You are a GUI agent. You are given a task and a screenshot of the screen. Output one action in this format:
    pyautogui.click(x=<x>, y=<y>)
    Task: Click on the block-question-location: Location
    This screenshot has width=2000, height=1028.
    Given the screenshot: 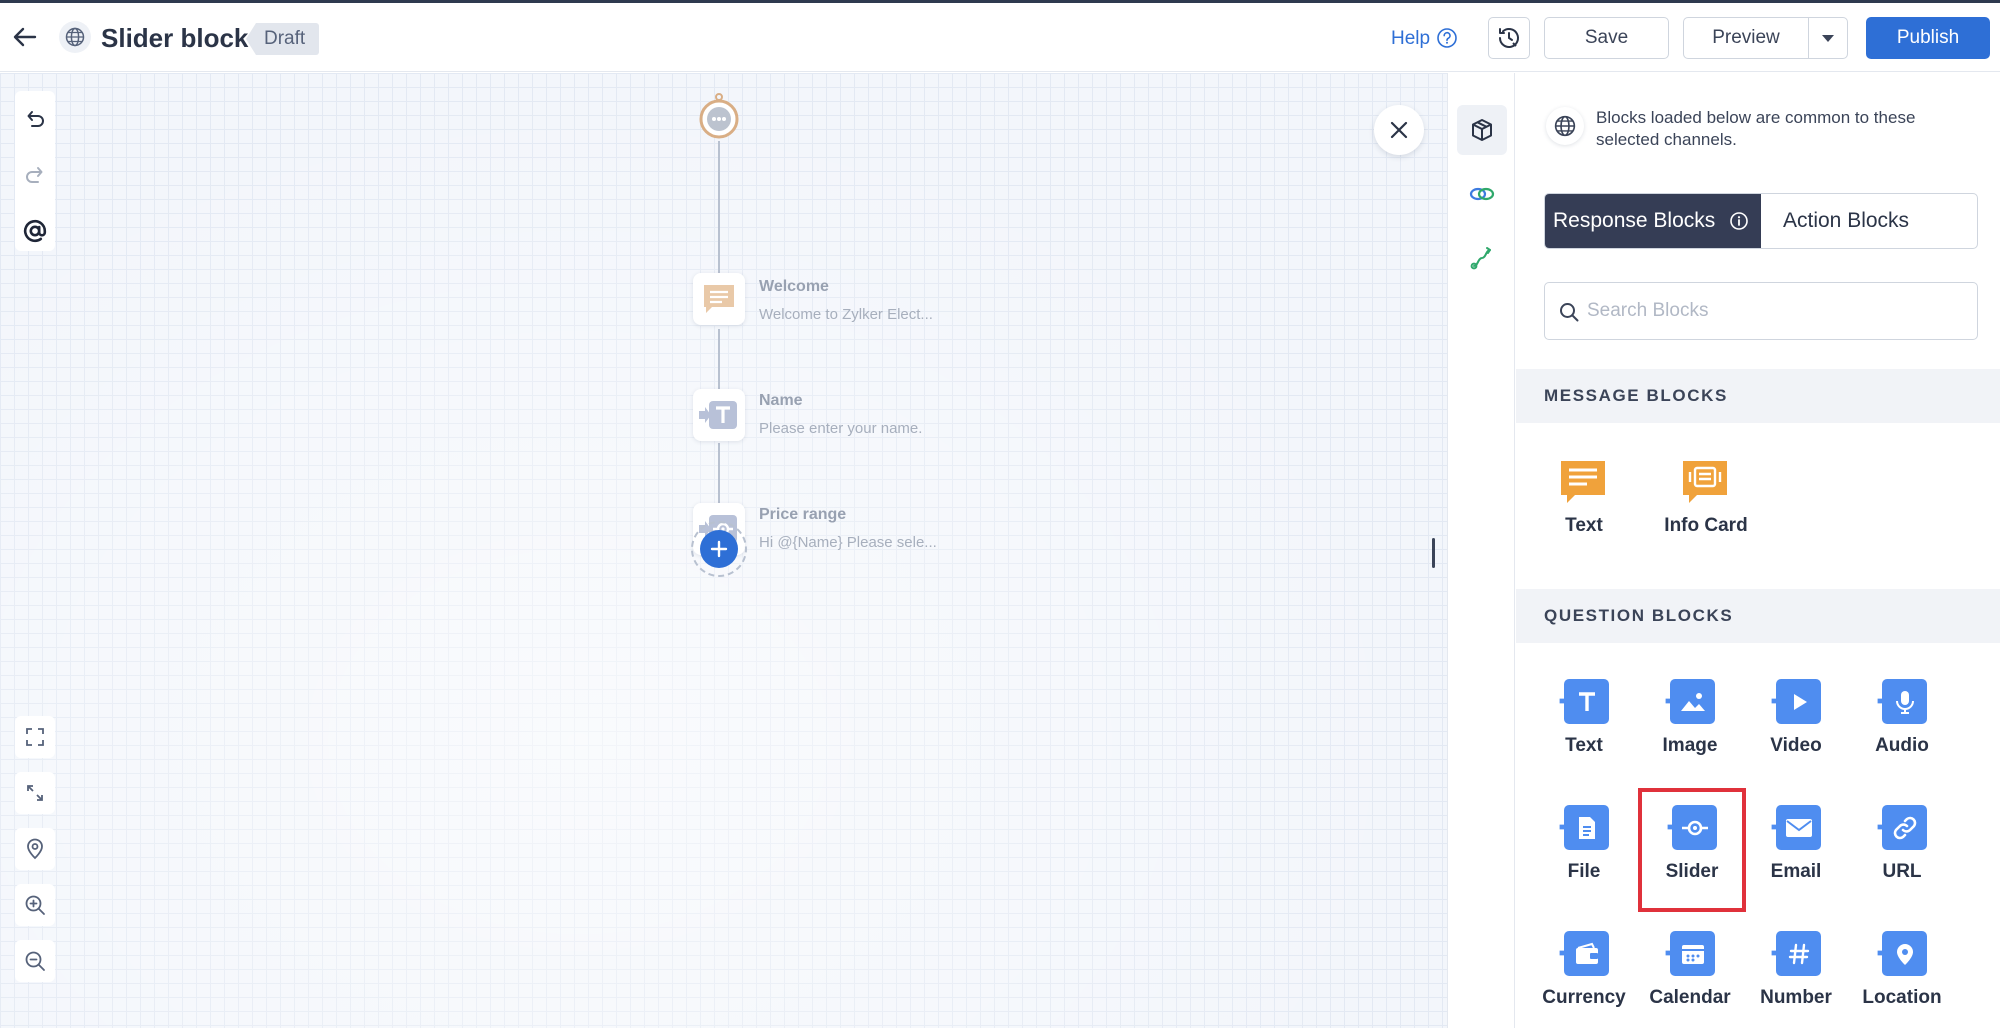 What is the action you would take?
    pyautogui.click(x=1902, y=976)
    